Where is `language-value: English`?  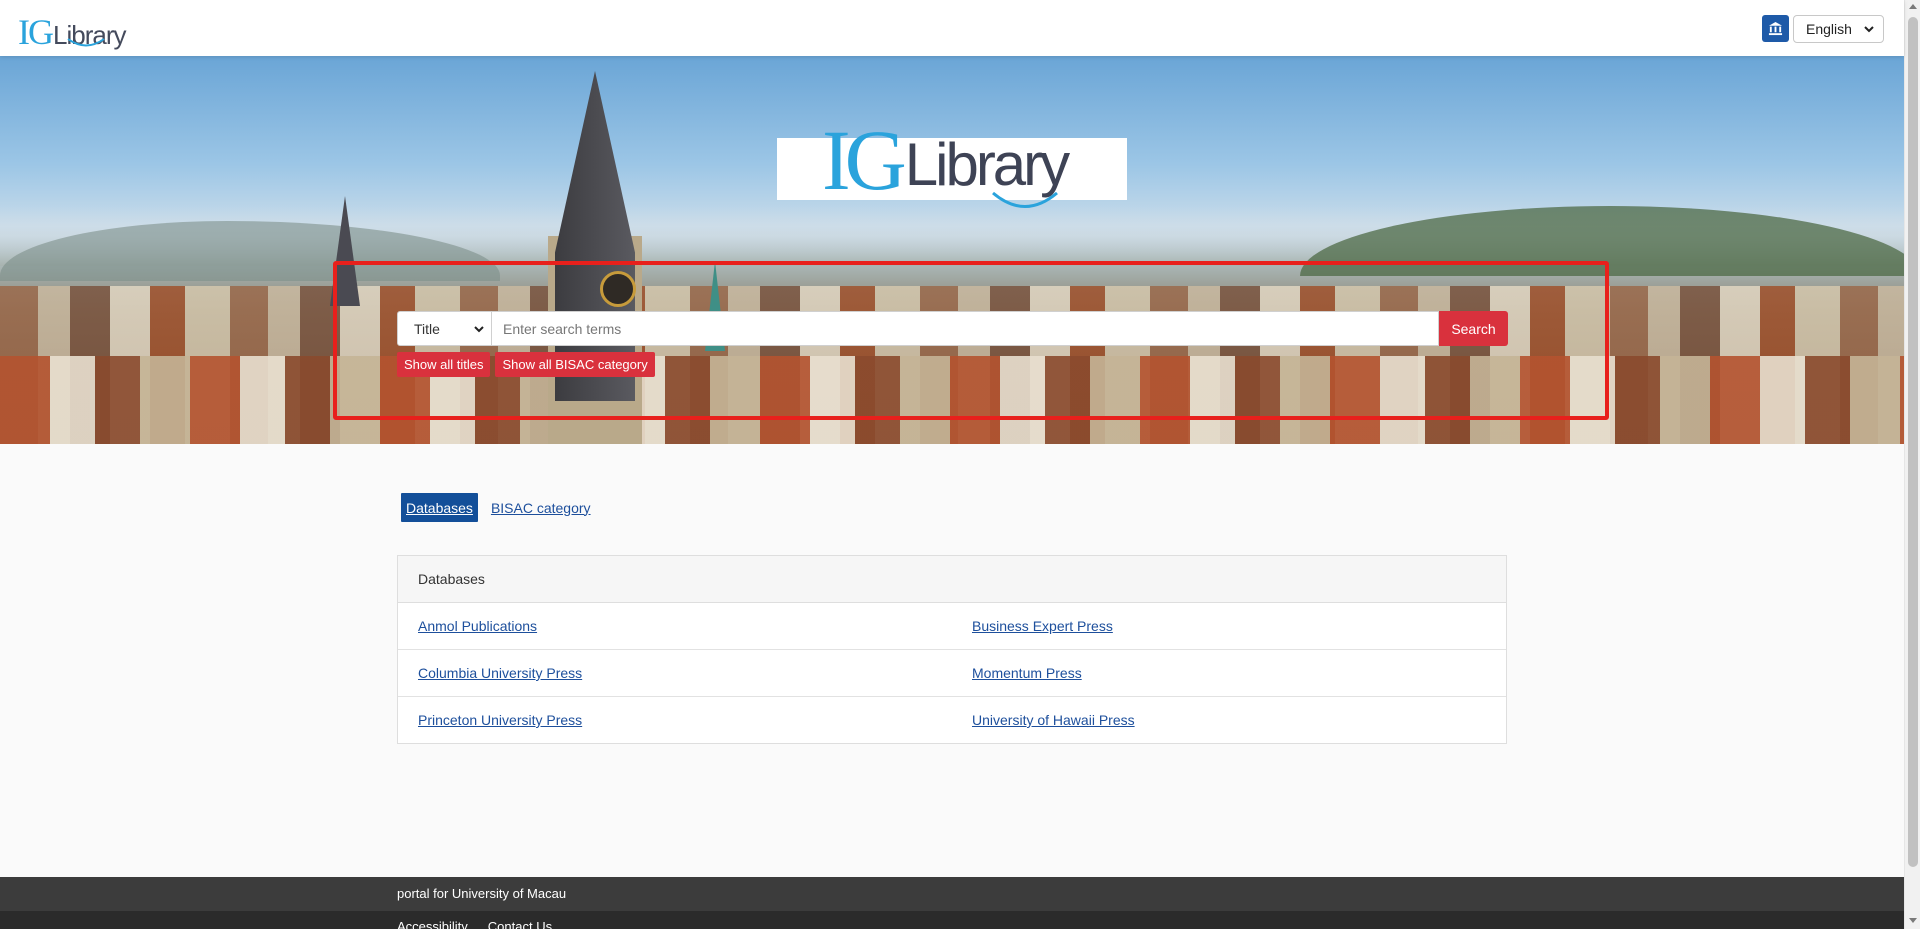
language-value: English is located at coordinates (1829, 29).